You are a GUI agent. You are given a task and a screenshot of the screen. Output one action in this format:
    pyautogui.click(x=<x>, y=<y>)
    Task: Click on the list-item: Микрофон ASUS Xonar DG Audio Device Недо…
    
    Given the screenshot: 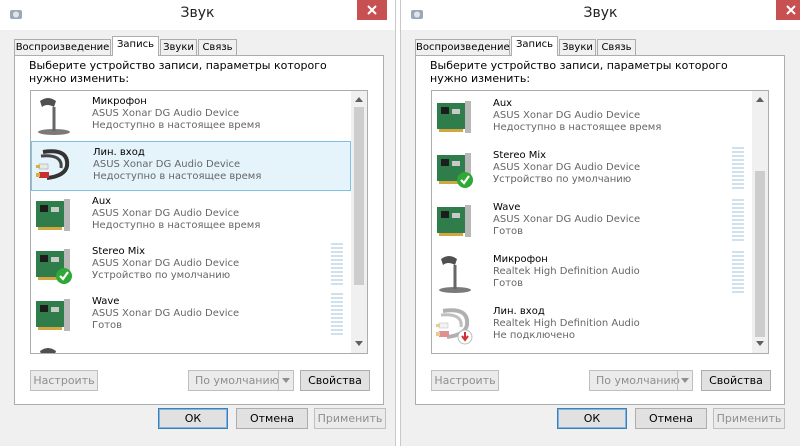 What is the action you would take?
    pyautogui.click(x=191, y=116)
    